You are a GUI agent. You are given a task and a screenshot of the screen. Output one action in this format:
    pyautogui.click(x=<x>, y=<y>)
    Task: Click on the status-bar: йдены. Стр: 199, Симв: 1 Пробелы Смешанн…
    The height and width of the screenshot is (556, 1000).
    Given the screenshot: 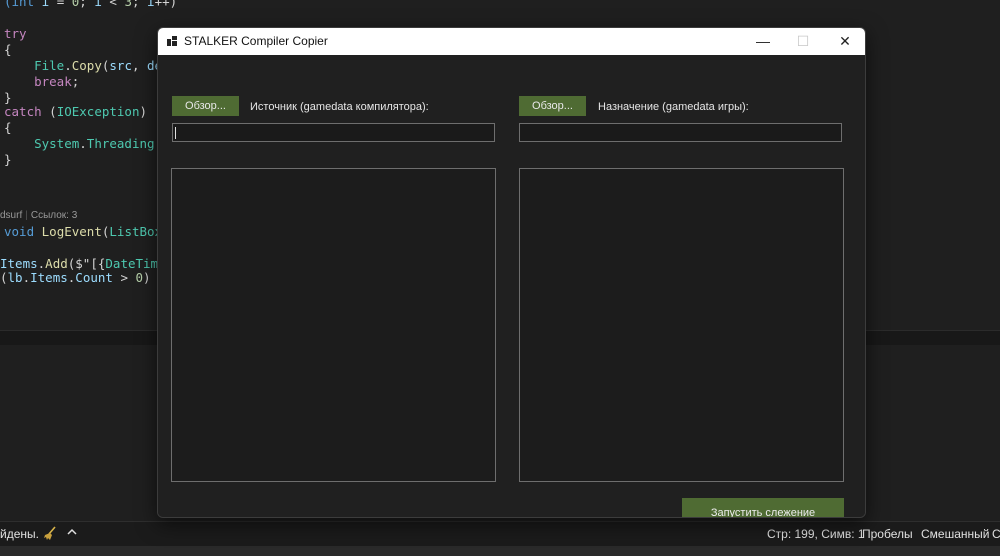 What is the action you would take?
    pyautogui.click(x=500, y=533)
    